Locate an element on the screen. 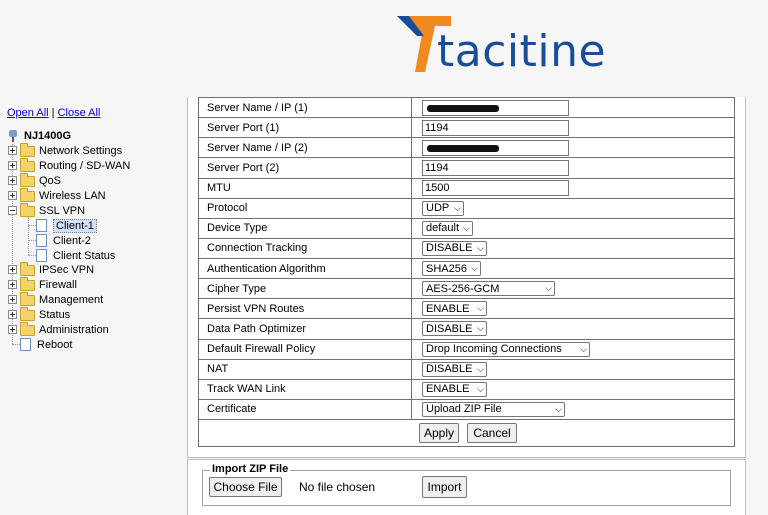 The height and width of the screenshot is (515, 768). tree-item-firewall: Firewall is located at coordinates (42, 284).